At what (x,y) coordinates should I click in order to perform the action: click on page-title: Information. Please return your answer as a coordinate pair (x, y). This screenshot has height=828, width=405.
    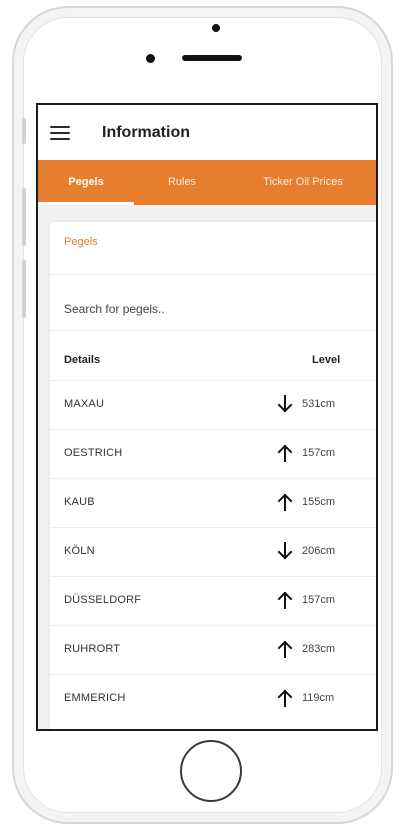
    Looking at the image, I should click on (146, 132).